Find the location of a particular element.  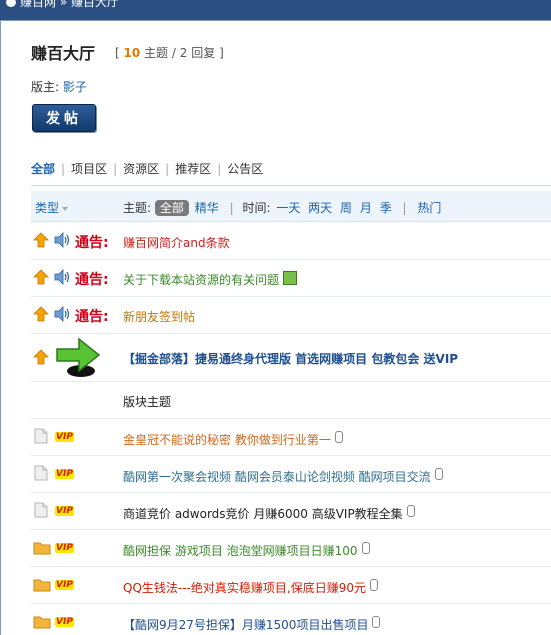

topic-filter-label: 主题: is located at coordinates (137, 208).